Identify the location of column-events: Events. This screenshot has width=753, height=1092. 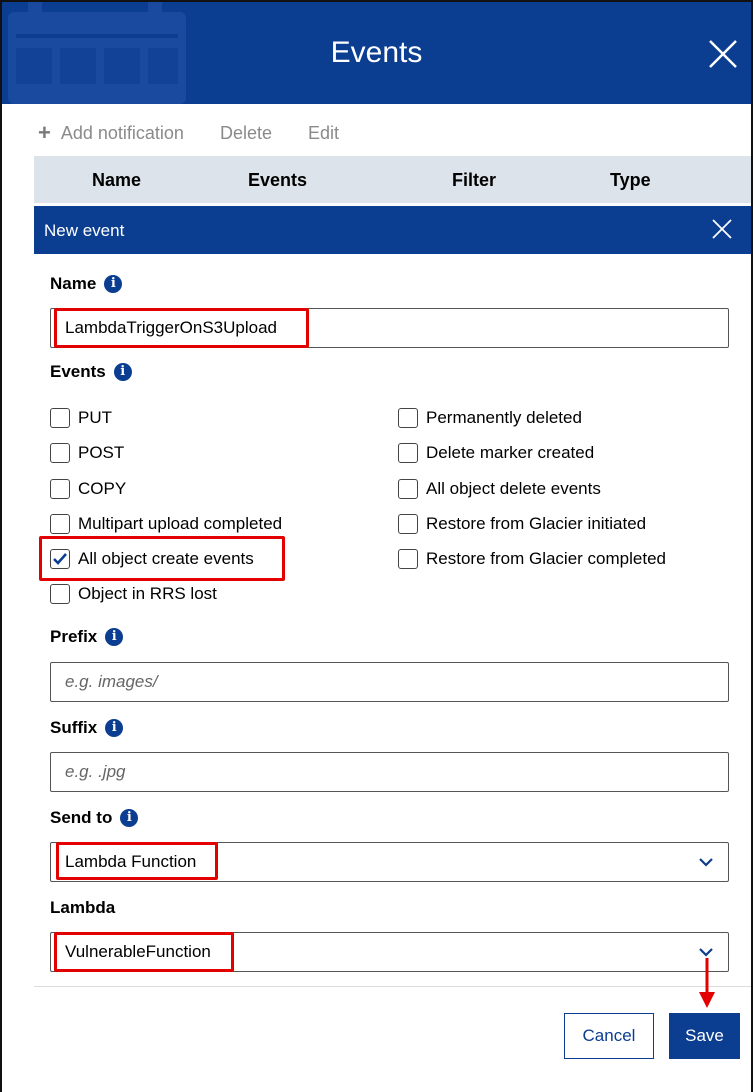
(277, 180).